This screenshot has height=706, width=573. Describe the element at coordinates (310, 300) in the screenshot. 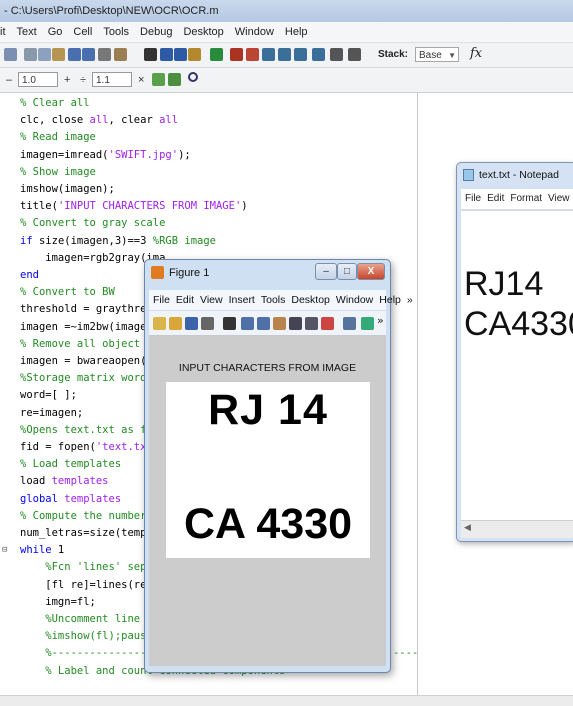

I see `figure-menu-item-5: Desktop` at that location.